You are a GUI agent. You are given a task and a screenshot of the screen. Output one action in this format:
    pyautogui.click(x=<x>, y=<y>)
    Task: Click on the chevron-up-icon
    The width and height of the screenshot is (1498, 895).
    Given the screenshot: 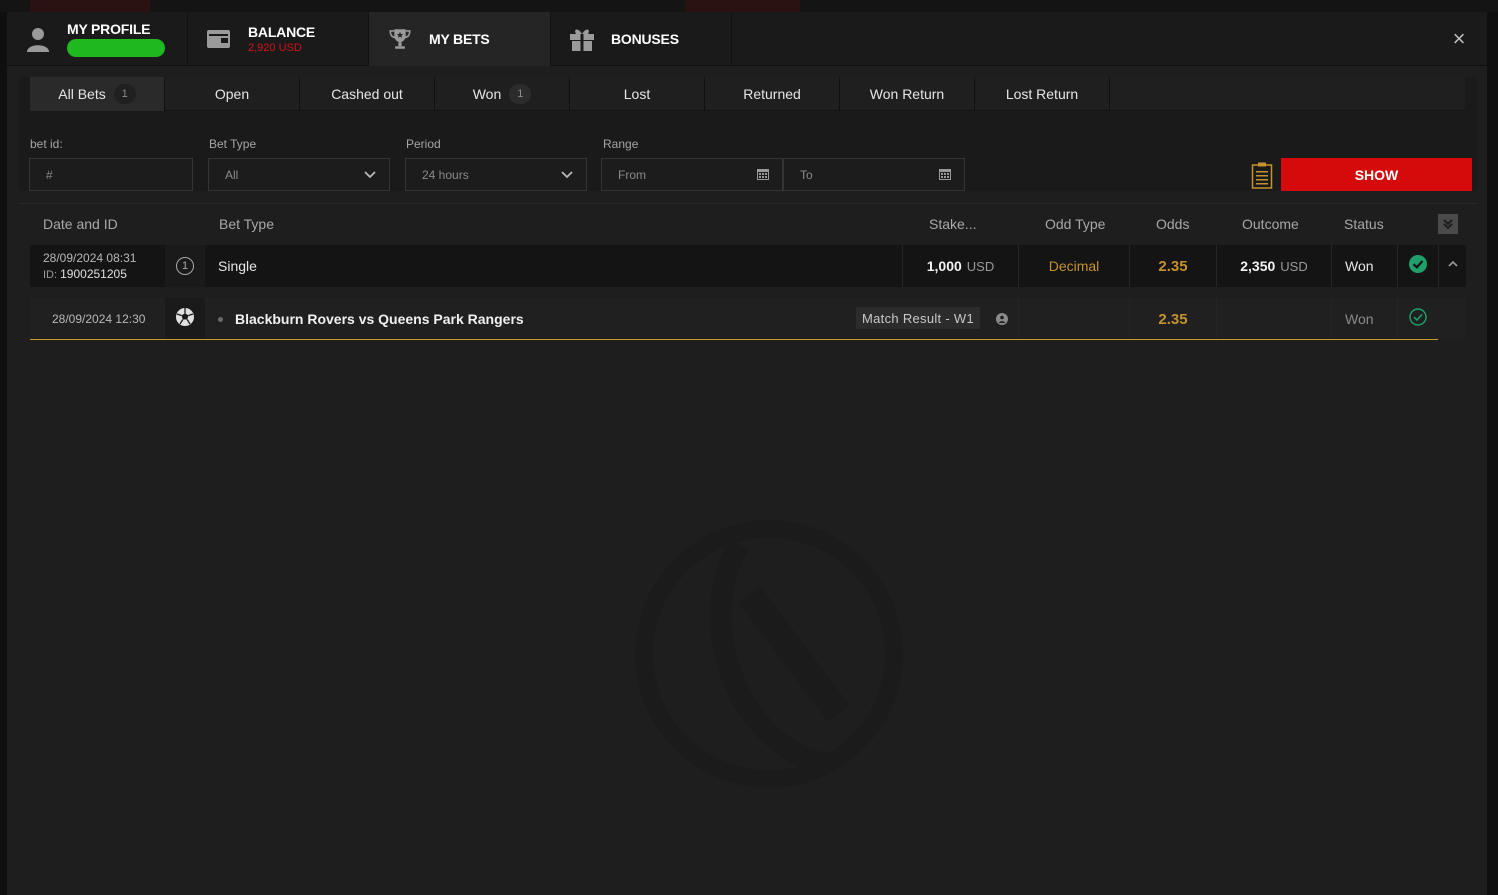 What is the action you would take?
    pyautogui.click(x=1453, y=266)
    